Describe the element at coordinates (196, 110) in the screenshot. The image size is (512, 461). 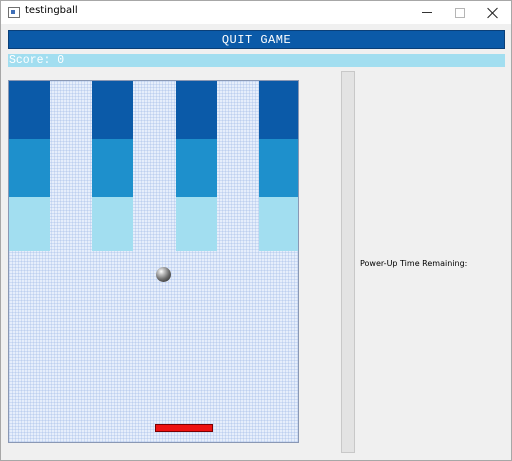
I see `brick-r1-c3` at that location.